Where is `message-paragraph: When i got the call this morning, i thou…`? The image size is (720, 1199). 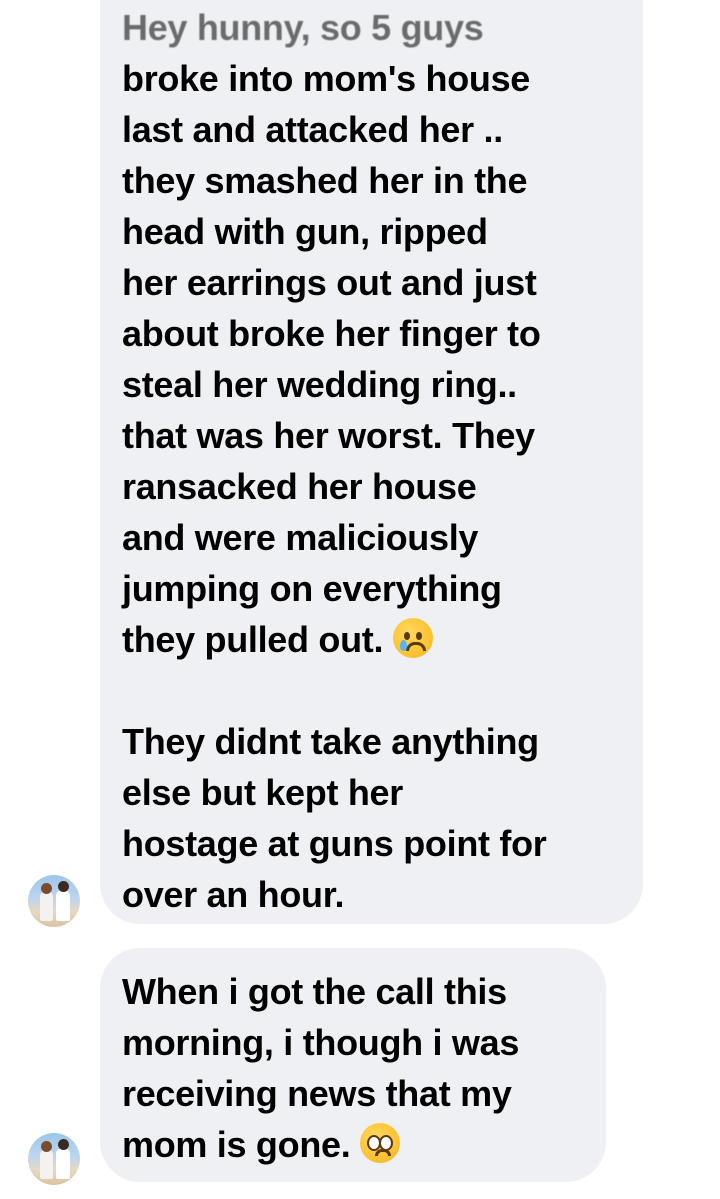
message-paragraph: When i got the call this morning, i thou… is located at coordinates (351, 1068).